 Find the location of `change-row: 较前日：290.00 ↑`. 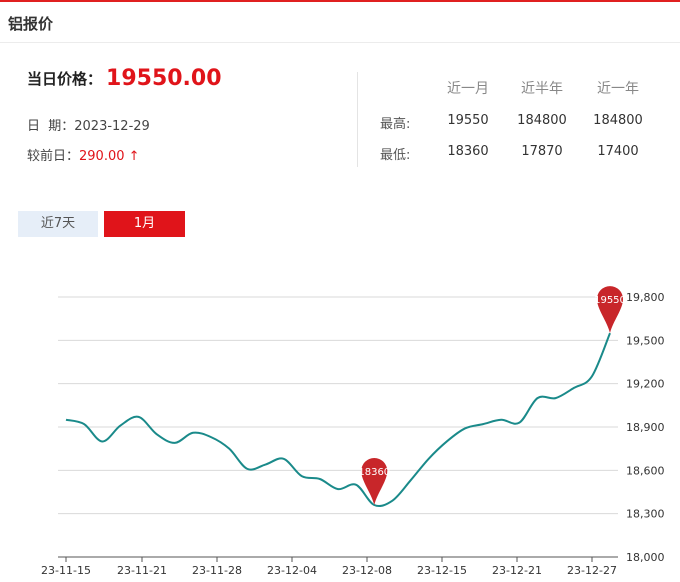

change-row: 较前日：290.00 ↑ is located at coordinates (83, 154).